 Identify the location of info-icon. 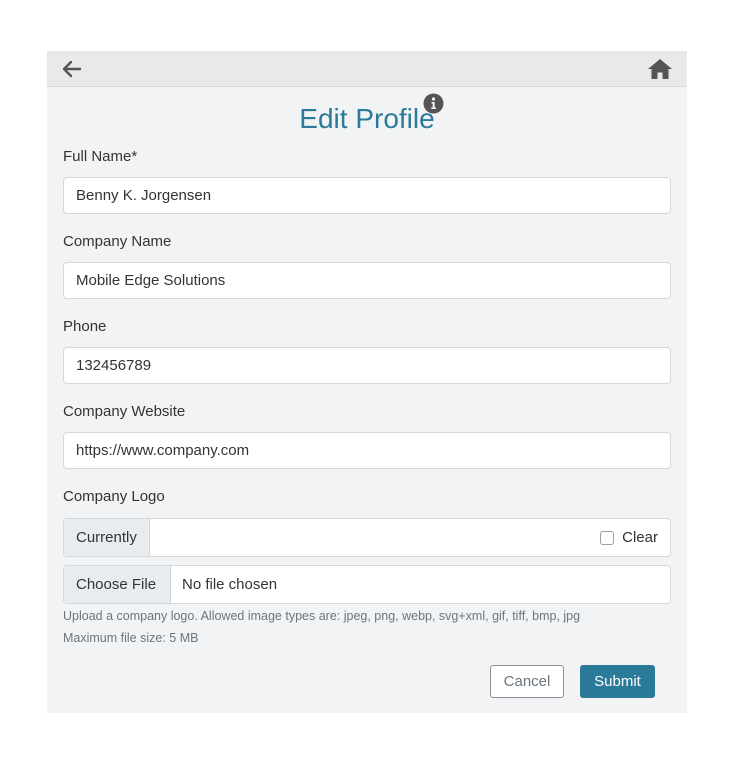
(433, 103).